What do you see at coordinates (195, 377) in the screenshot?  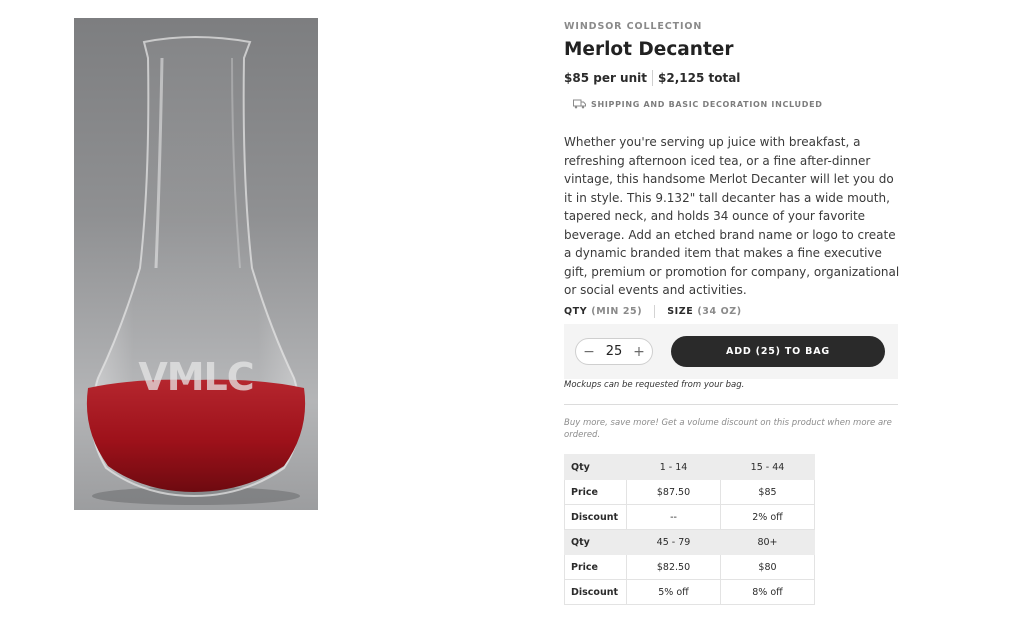 I see `etched-logo: VMLC` at bounding box center [195, 377].